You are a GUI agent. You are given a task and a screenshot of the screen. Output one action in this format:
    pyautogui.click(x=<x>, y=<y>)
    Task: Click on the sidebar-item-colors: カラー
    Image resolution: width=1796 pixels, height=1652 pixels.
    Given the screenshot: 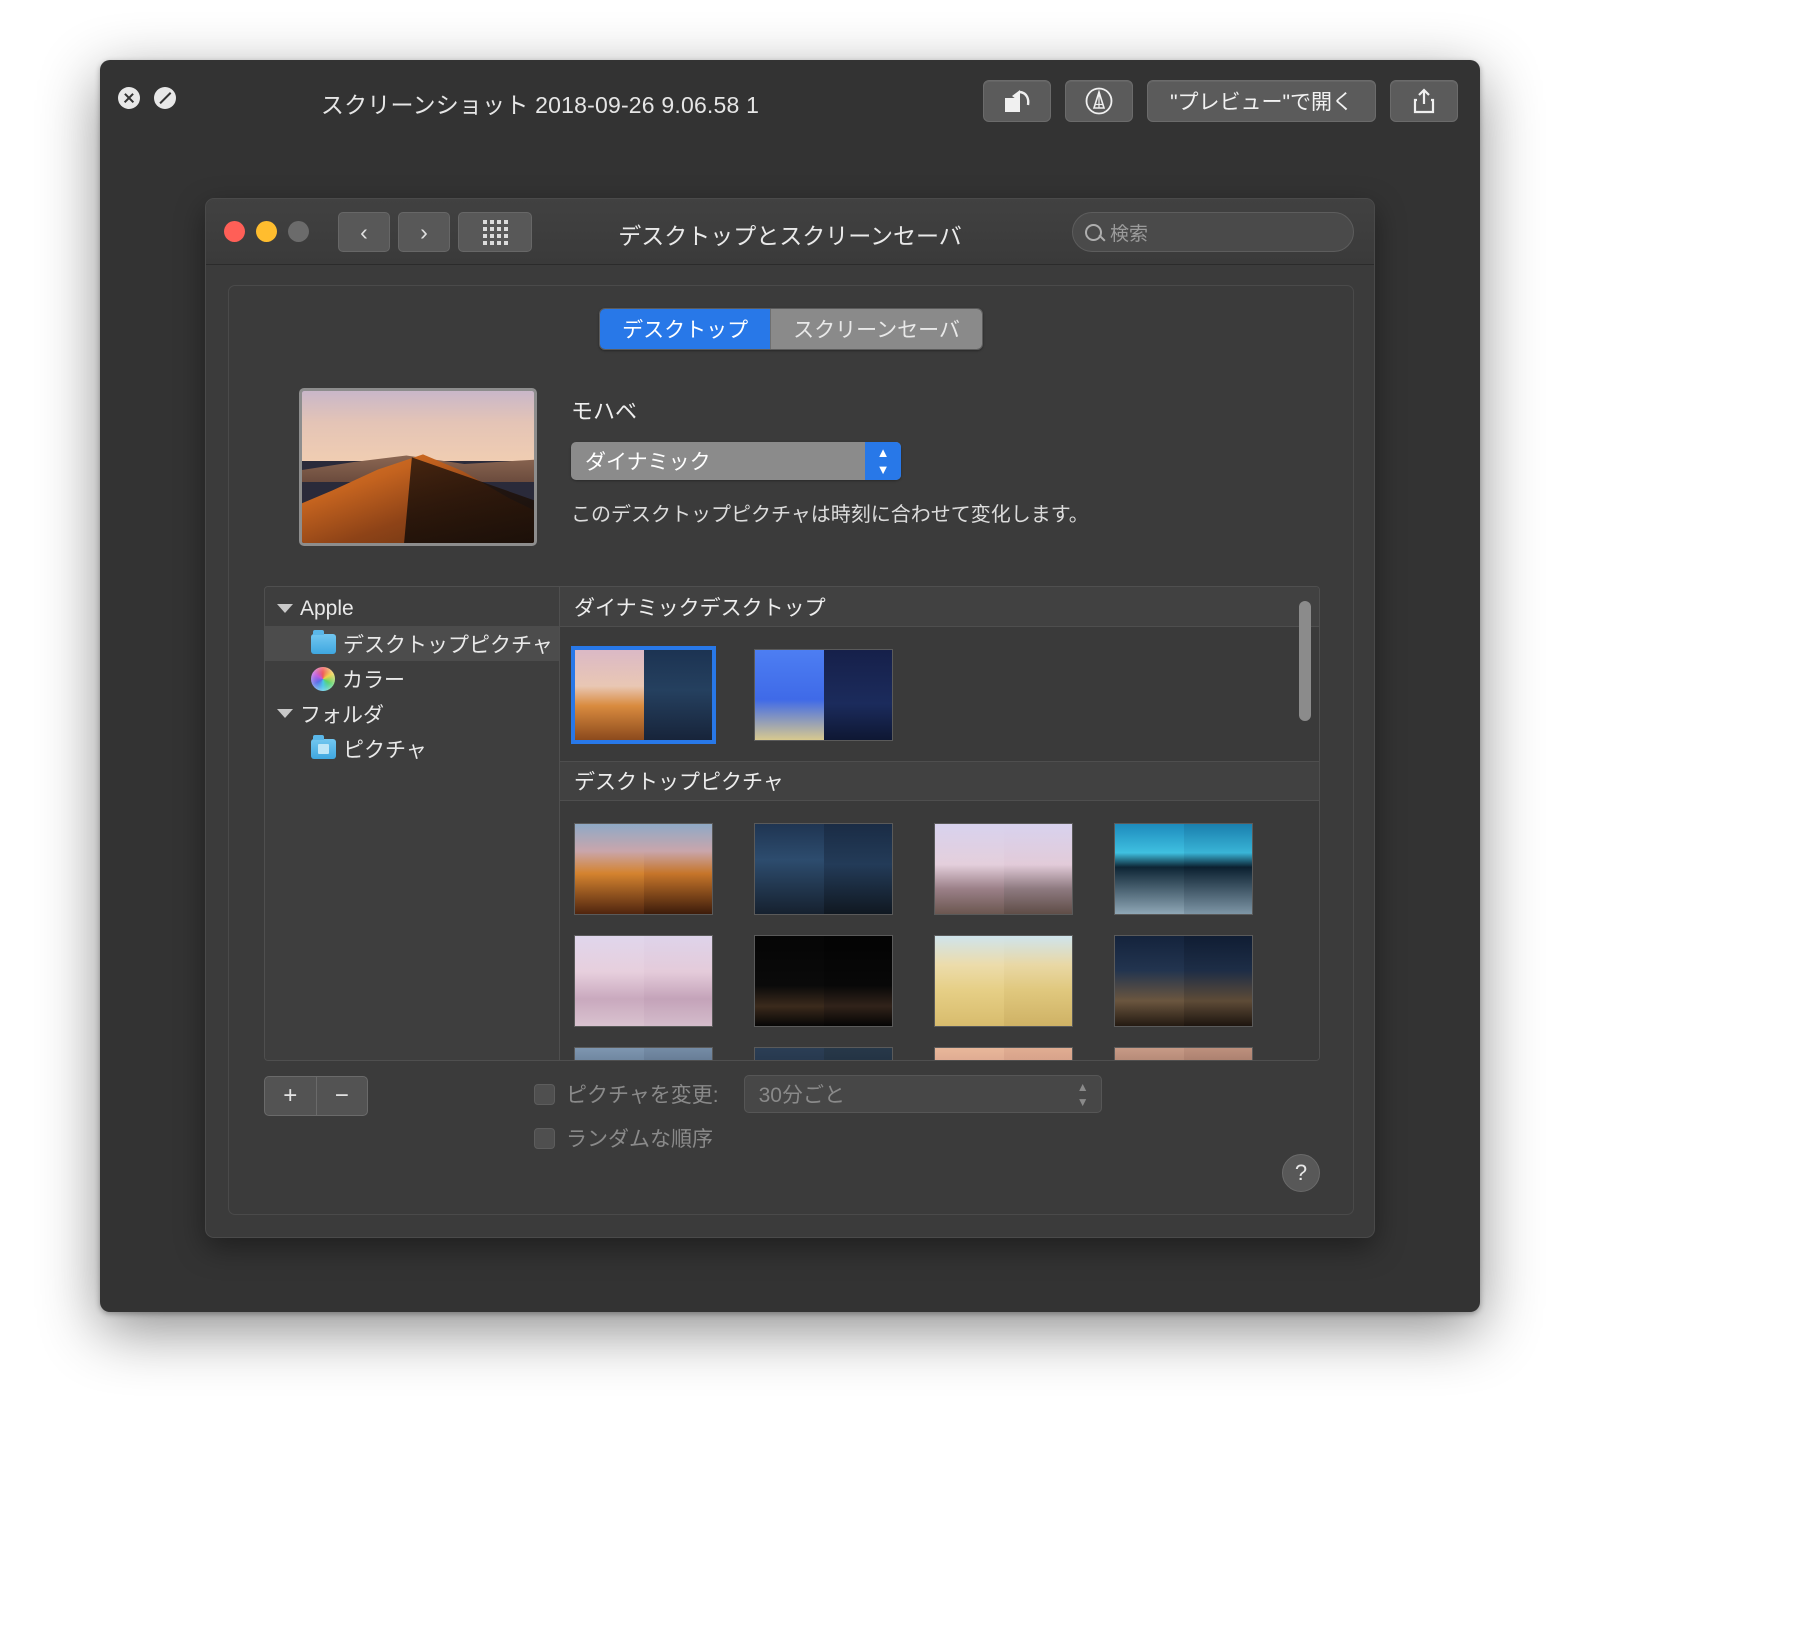 What is the action you would take?
    pyautogui.click(x=412, y=678)
    